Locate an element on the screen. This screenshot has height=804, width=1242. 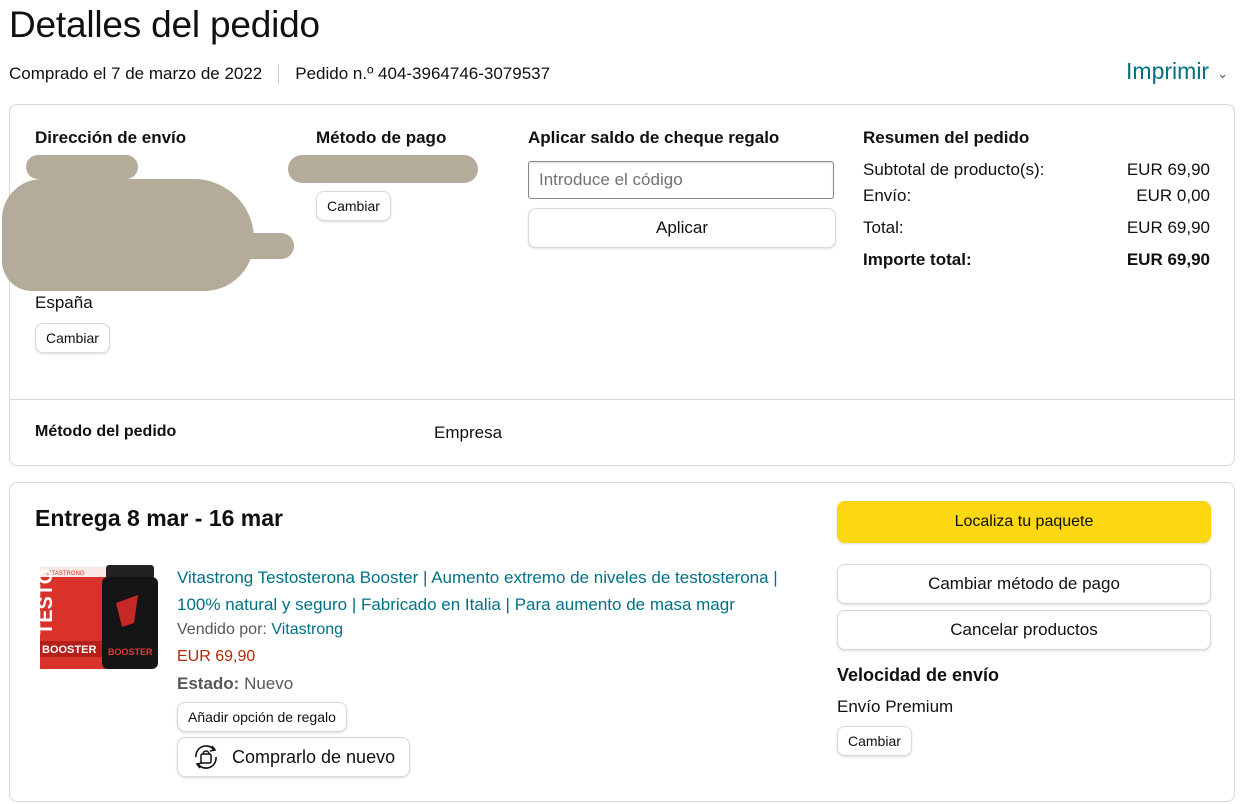
meta-divider is located at coordinates (279, 74).